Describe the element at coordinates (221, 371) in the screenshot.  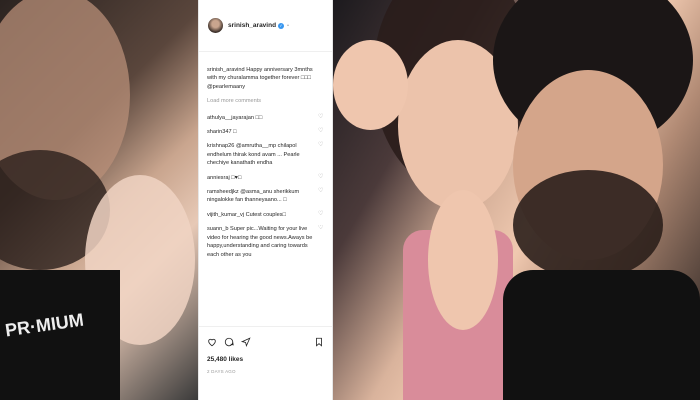
I see `post-timestamp: 2 DAYS AGO` at that location.